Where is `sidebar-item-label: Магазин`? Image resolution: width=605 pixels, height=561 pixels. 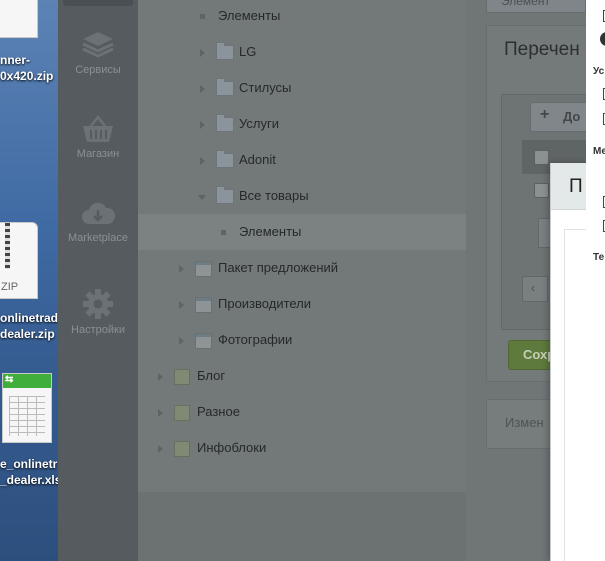 sidebar-item-label: Магазин is located at coordinates (98, 154).